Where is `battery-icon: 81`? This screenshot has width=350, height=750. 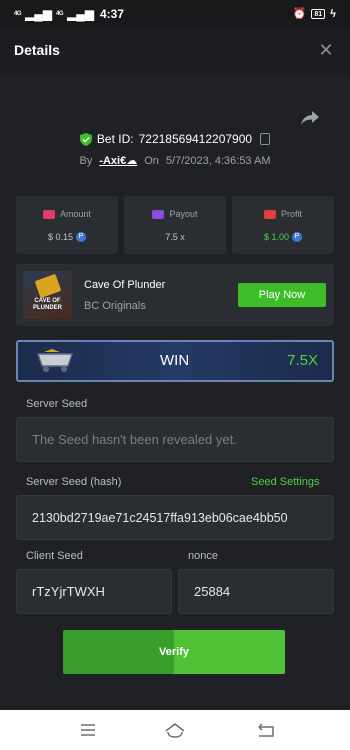
battery-icon: 81 is located at coordinates (318, 13).